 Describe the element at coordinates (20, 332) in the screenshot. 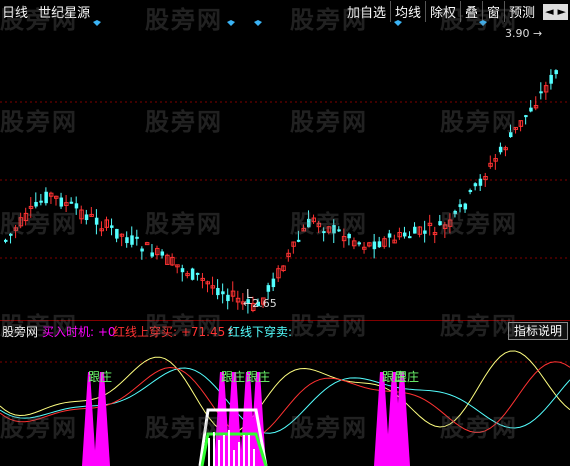

I see `indicator-name: 股旁网` at that location.